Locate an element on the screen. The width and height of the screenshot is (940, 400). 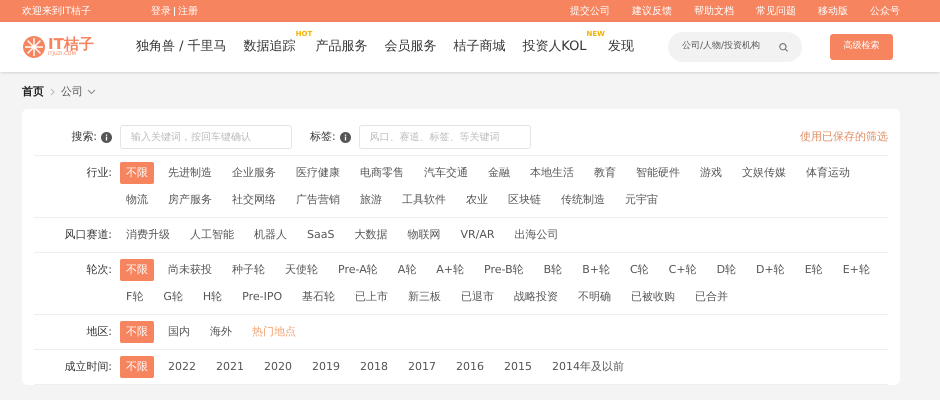
filter-label: 行业: is located at coordinates (98, 173).